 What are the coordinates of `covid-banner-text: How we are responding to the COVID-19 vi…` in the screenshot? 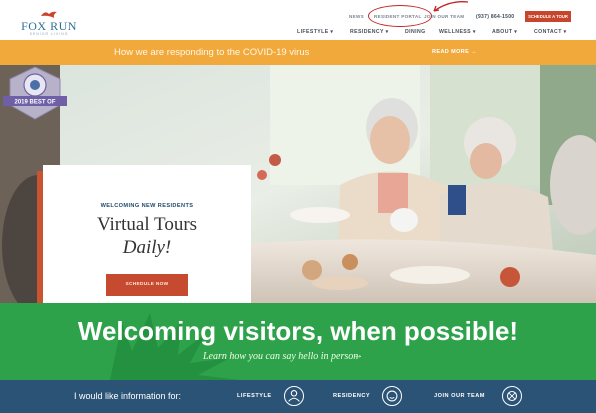 It's located at (211, 52).